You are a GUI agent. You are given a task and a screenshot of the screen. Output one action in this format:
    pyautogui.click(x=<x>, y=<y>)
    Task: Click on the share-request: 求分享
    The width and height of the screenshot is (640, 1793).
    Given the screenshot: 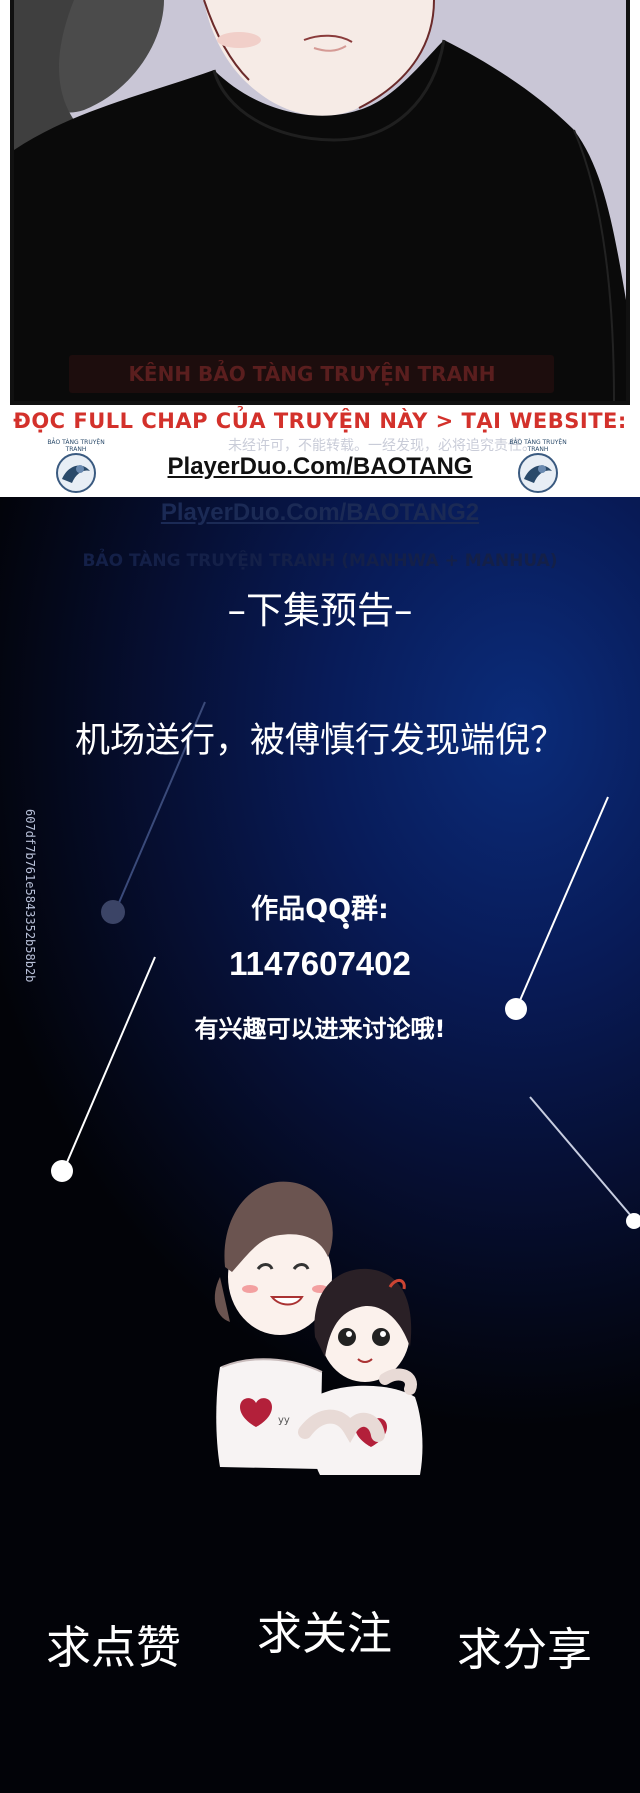 What is the action you would take?
    pyautogui.click(x=524, y=1645)
    